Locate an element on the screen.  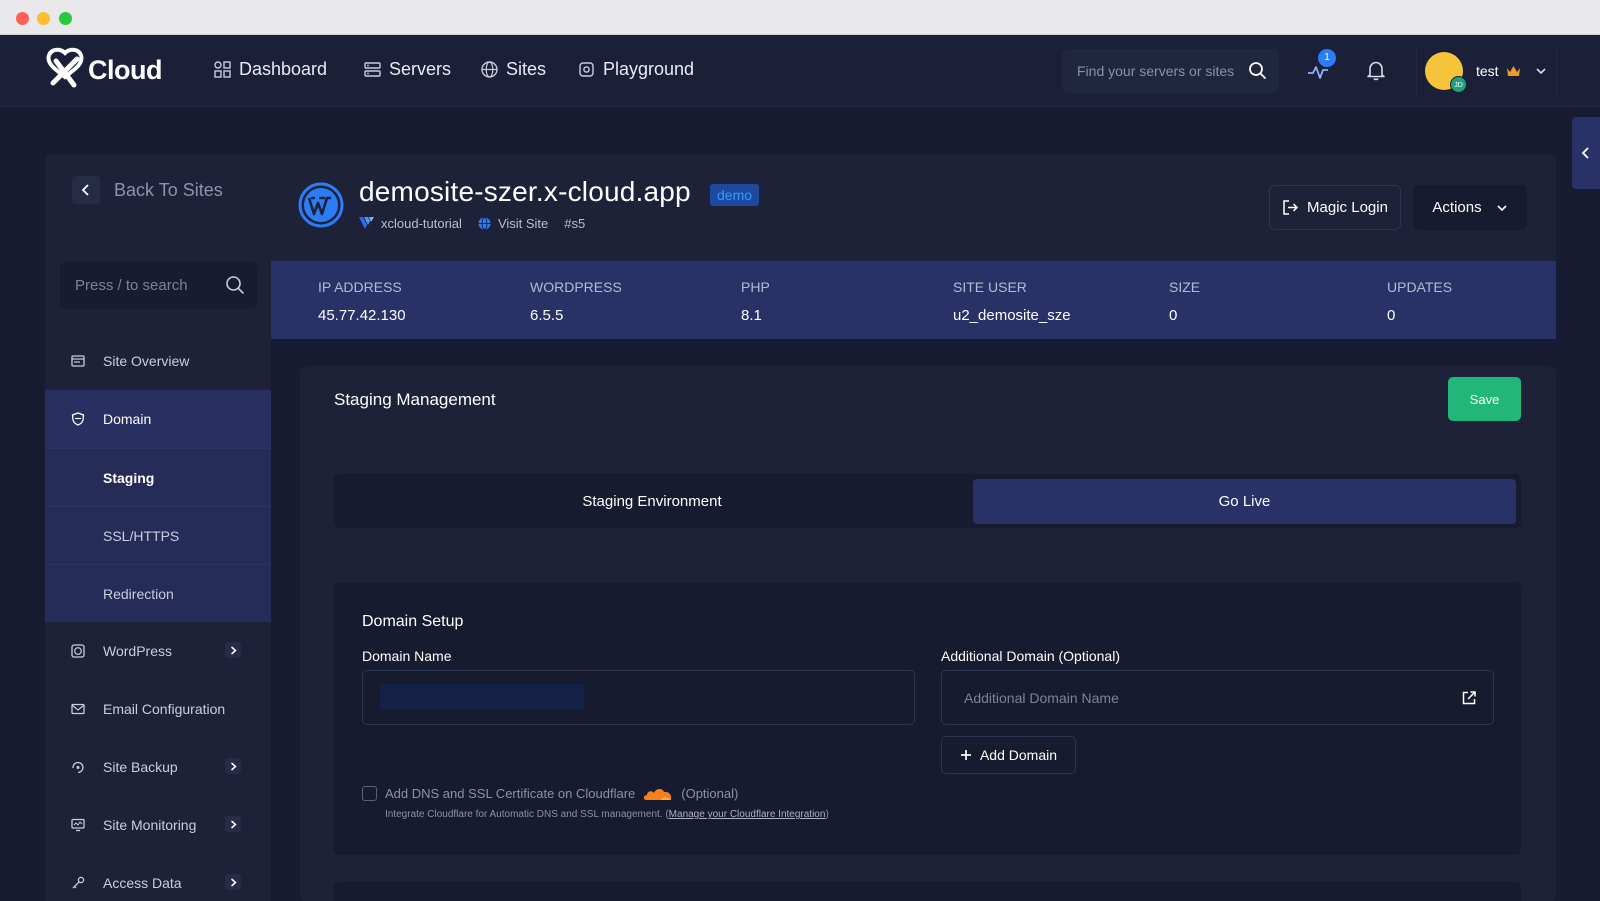
playground-icon is located at coordinates (586, 69).